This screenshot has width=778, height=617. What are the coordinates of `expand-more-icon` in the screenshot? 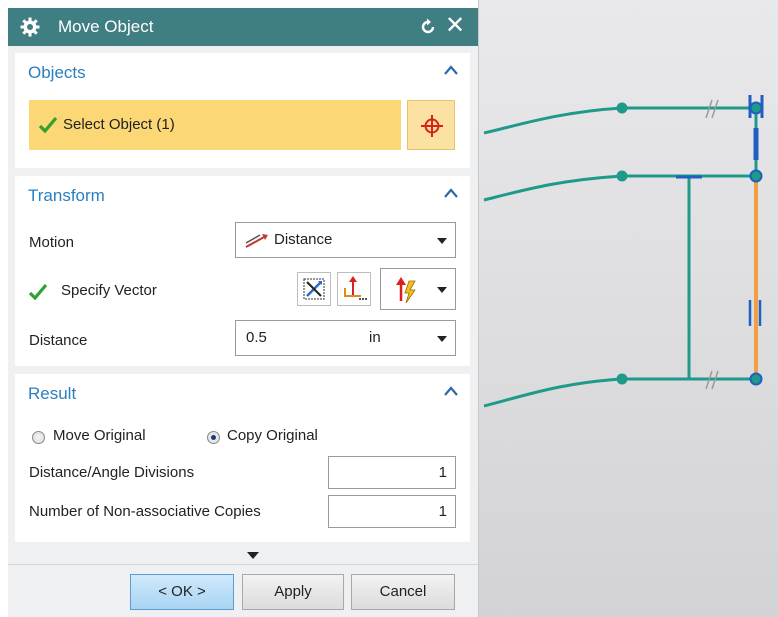 It's located at (253, 555).